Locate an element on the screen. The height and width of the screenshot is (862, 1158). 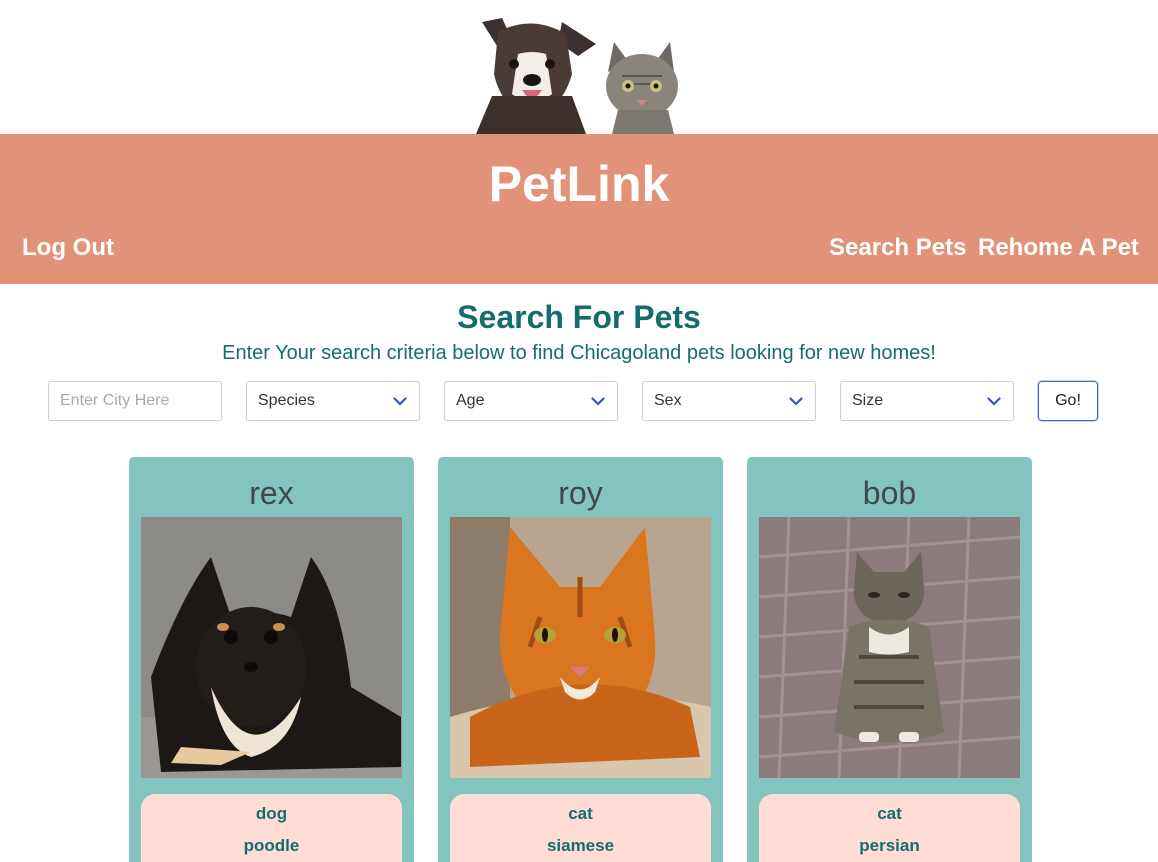
pet-card: roy cat siamese is located at coordinates (580, 659).